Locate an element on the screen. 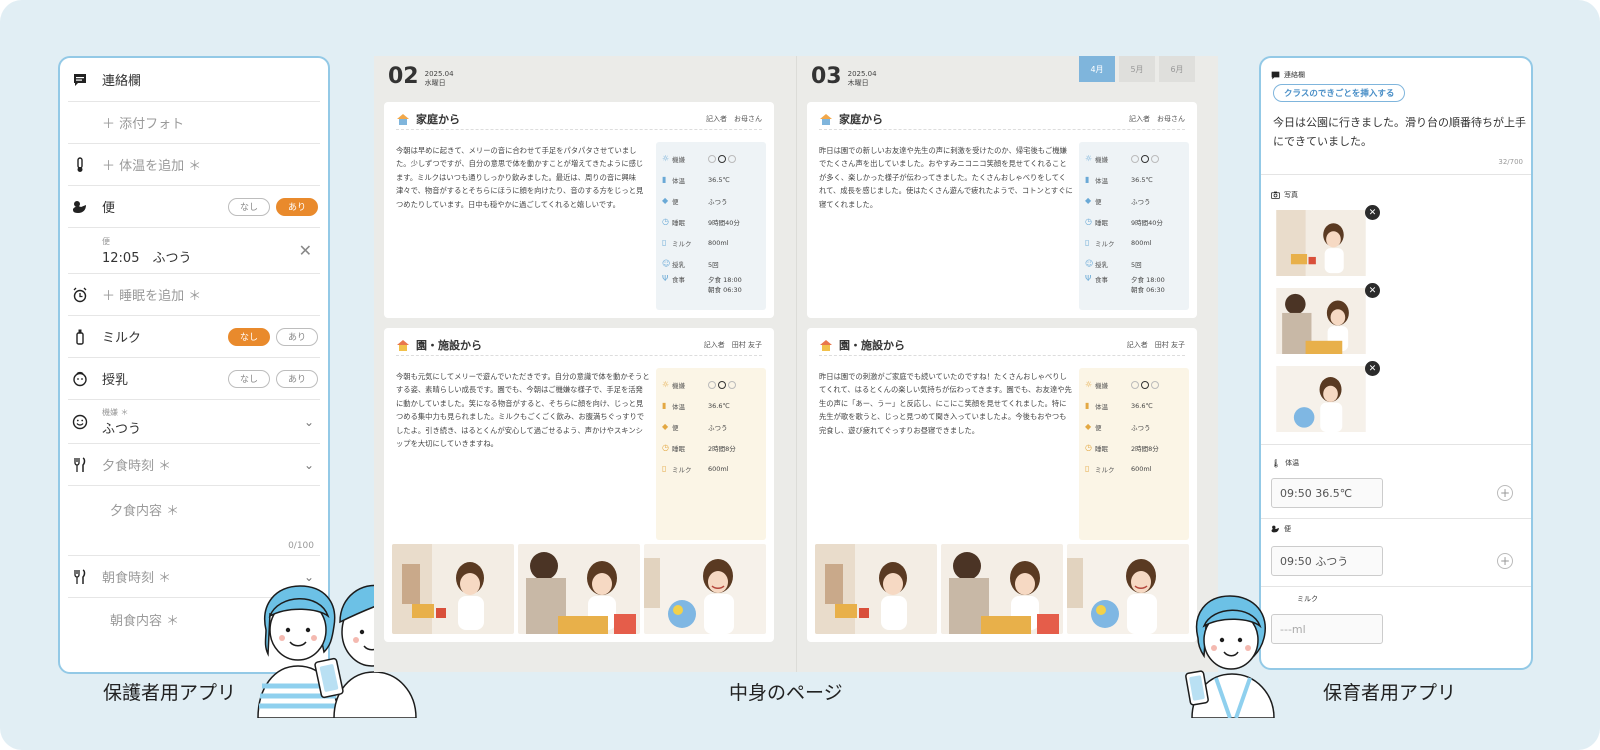 The width and height of the screenshot is (1600, 750). add-stool-icon: + is located at coordinates (1505, 561).